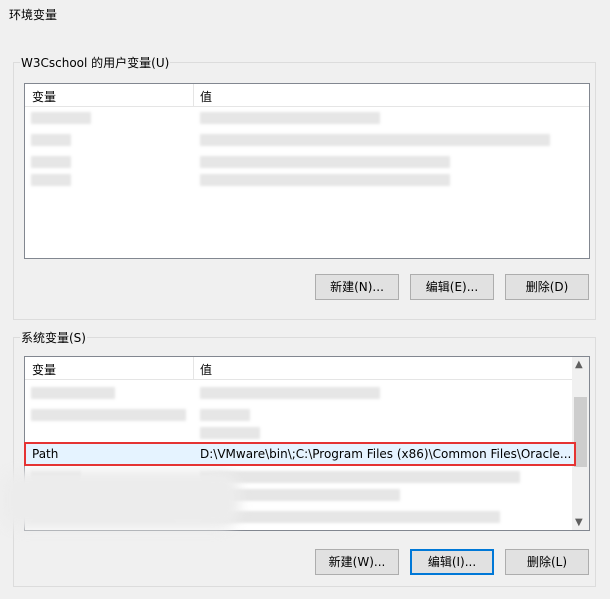 The height and width of the screenshot is (599, 610). Describe the element at coordinates (120, 500) in the screenshot. I see `blur-overlay` at that location.